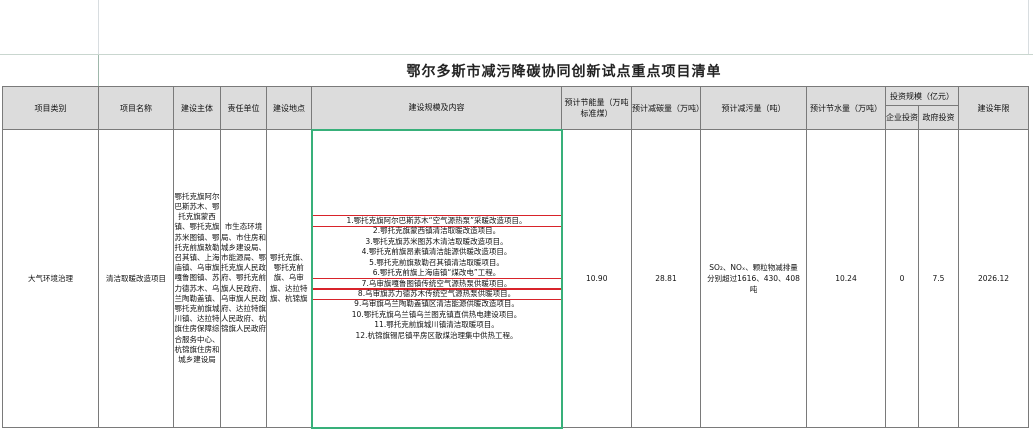 The width and height of the screenshot is (1033, 443). Describe the element at coordinates (753, 278) in the screenshot. I see `cell-pollution-reduction: SO₂、NOₓ、颗粒物减排量分别超过1616、430、408吨` at that location.